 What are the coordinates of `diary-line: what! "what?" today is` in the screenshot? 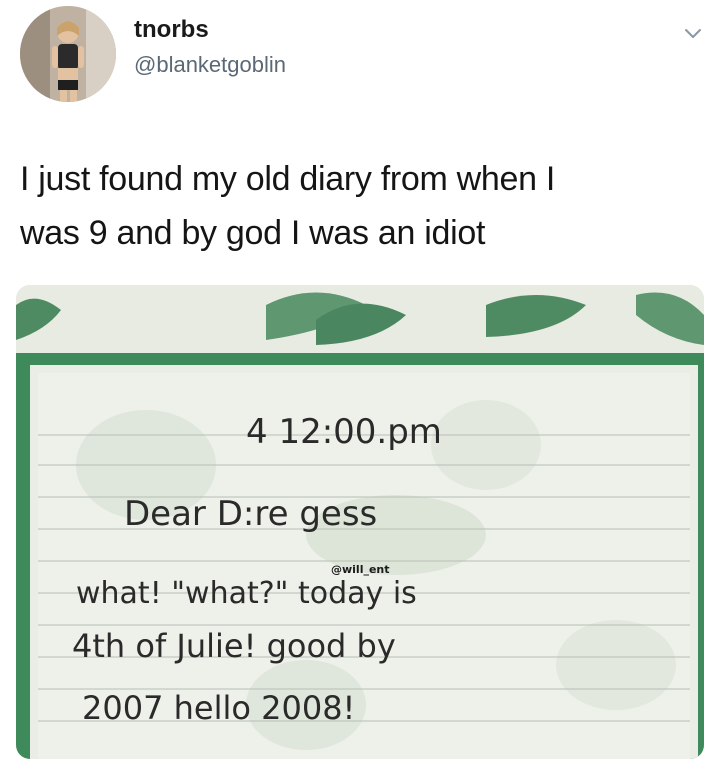 It's located at (246, 593).